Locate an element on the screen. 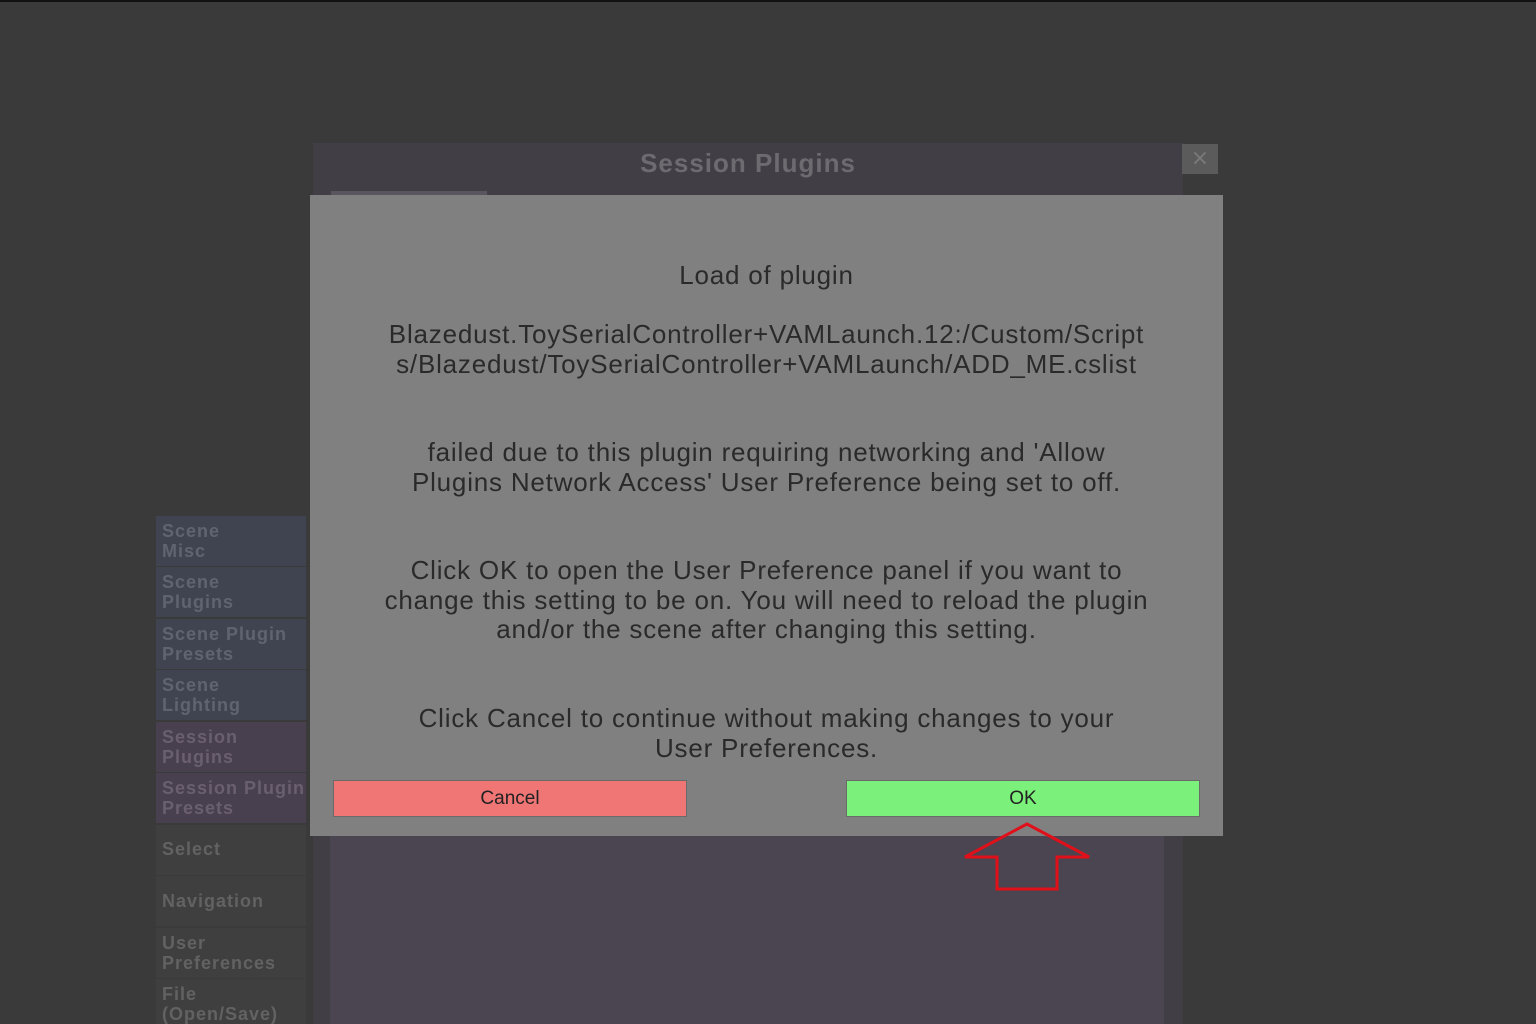 Image resolution: width=1536 pixels, height=1024 pixels. panel-close-button: × is located at coordinates (1200, 159).